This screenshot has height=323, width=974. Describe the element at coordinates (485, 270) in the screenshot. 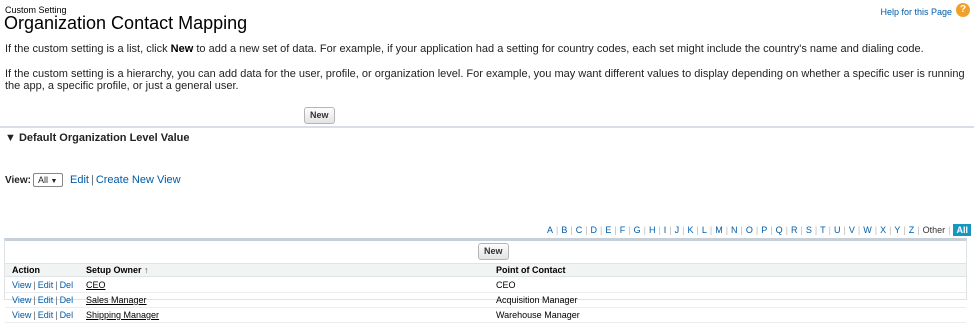

I see `table-header: Action Setup Owner ↑ Point of Contact` at that location.